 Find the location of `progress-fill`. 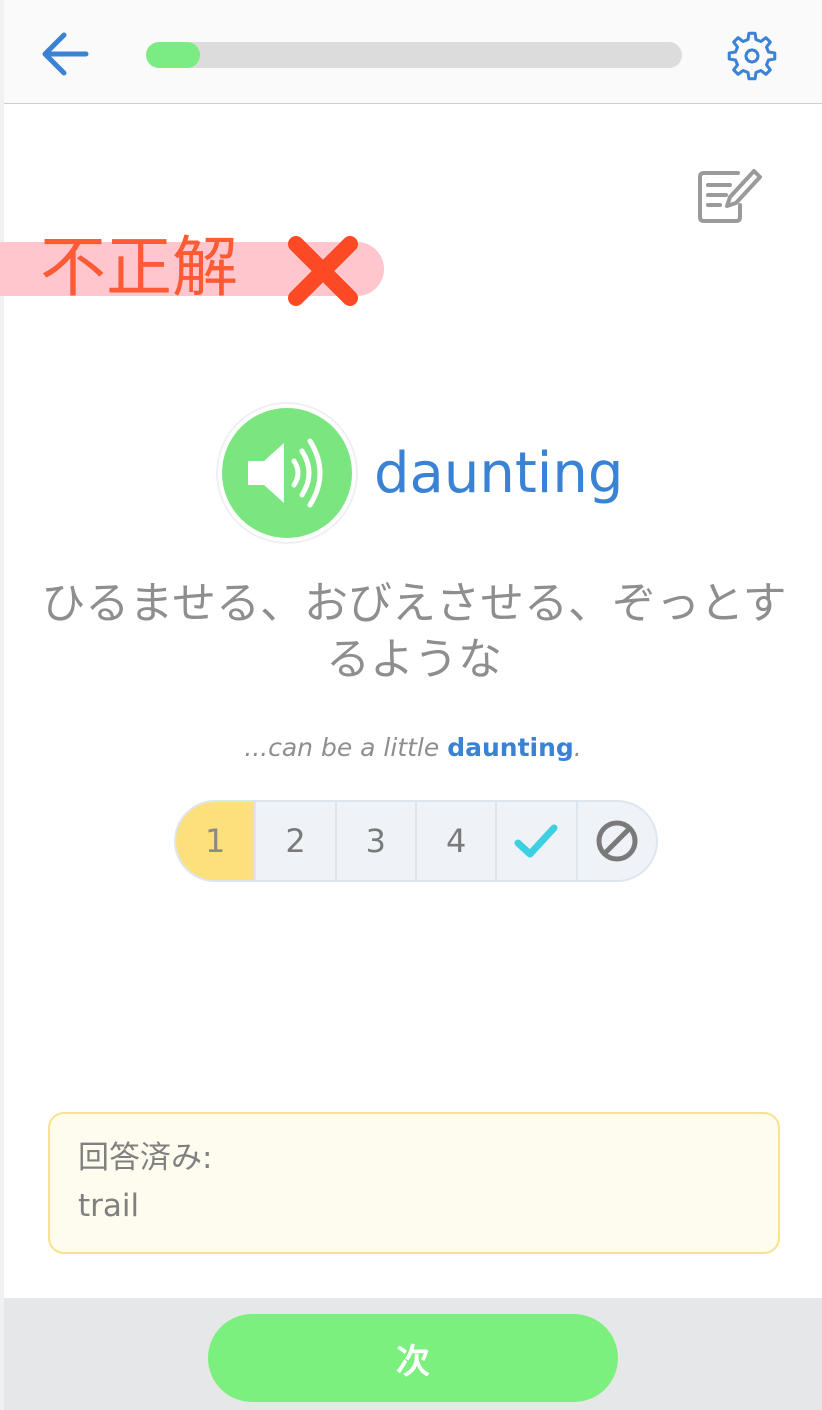

progress-fill is located at coordinates (173, 55).